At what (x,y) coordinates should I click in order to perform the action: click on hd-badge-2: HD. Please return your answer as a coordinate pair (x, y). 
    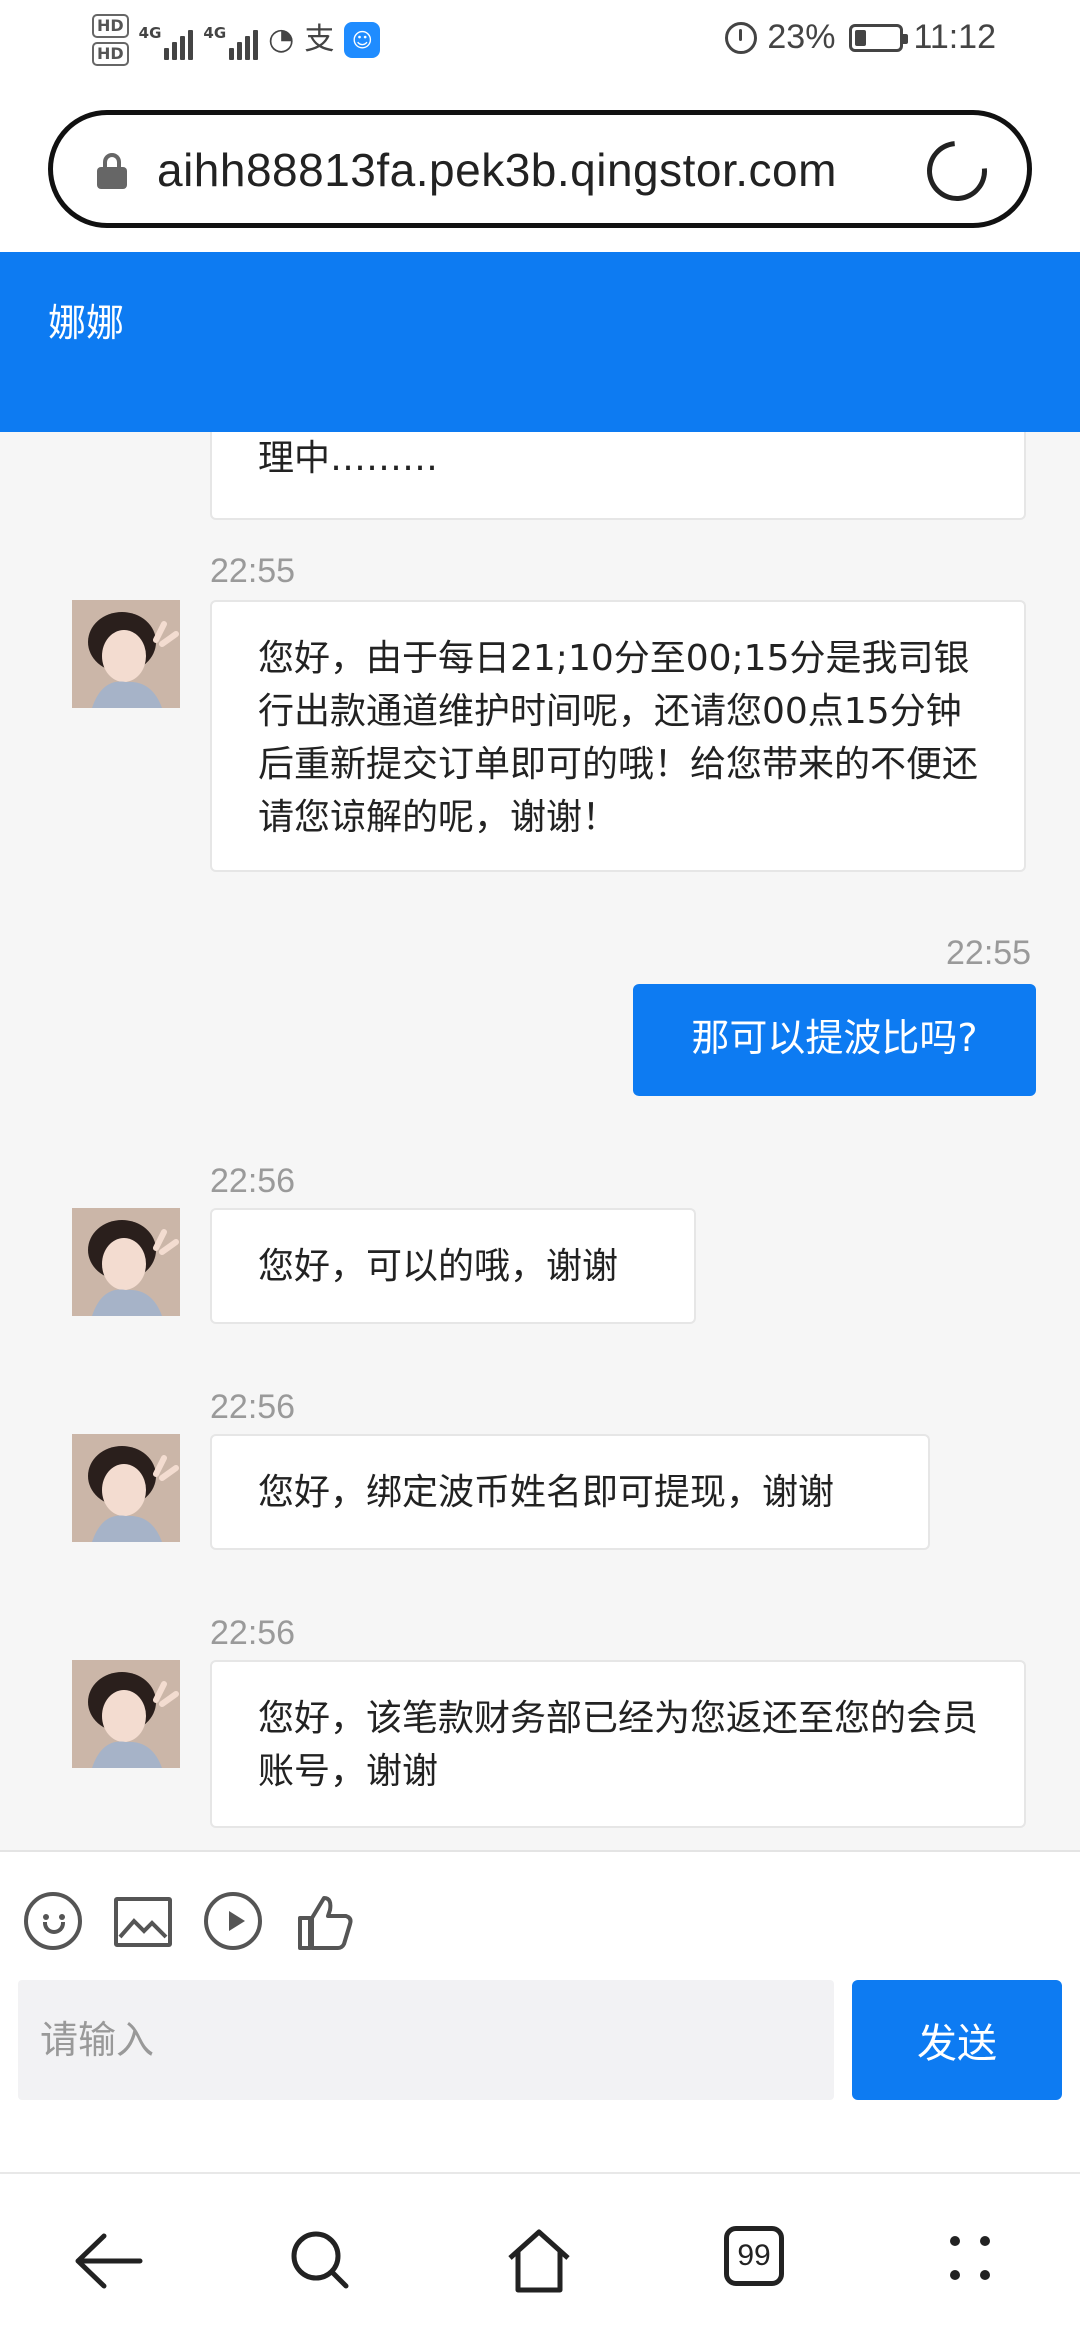
    Looking at the image, I should click on (110, 54).